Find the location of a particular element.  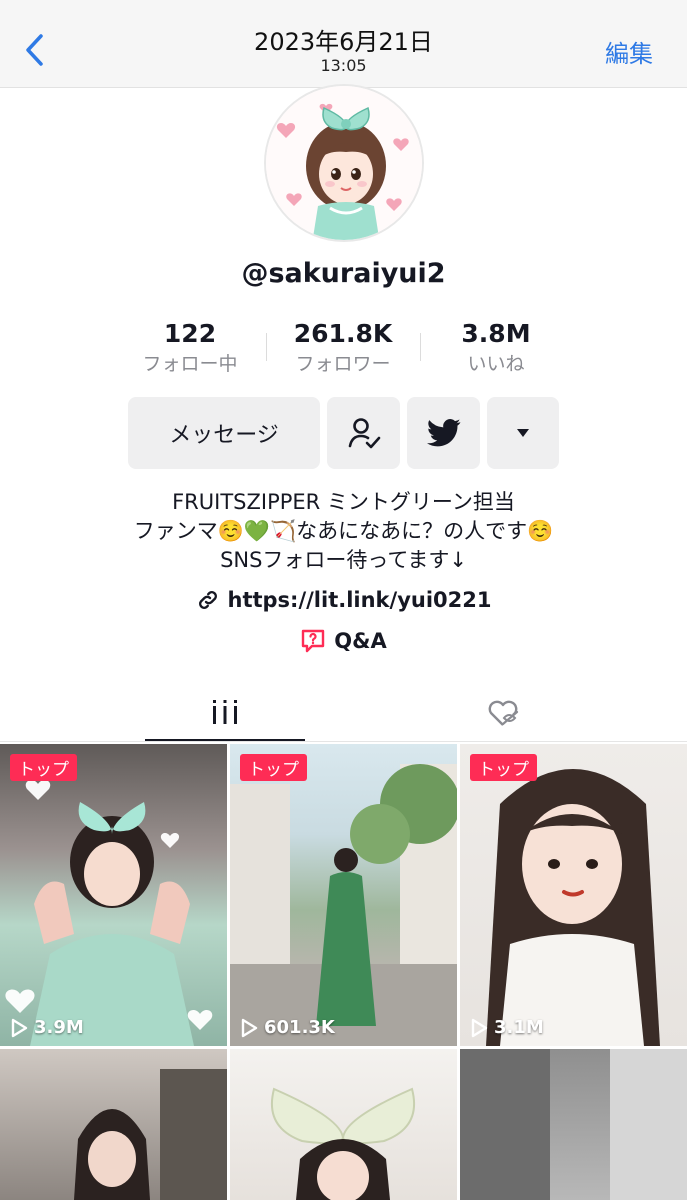

tab-liked is located at coordinates (503, 713).